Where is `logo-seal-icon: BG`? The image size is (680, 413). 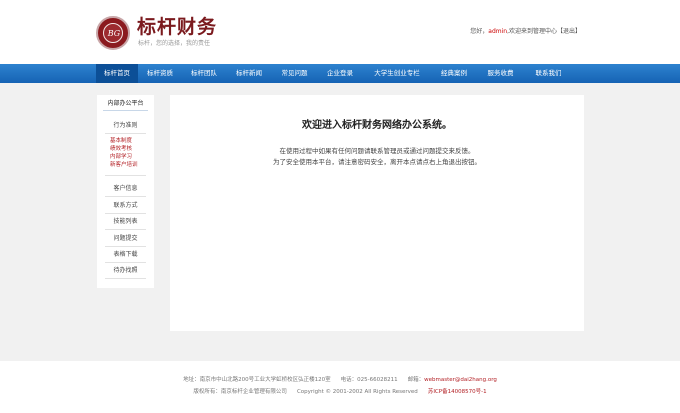
logo-seal-icon: BG is located at coordinates (113, 33).